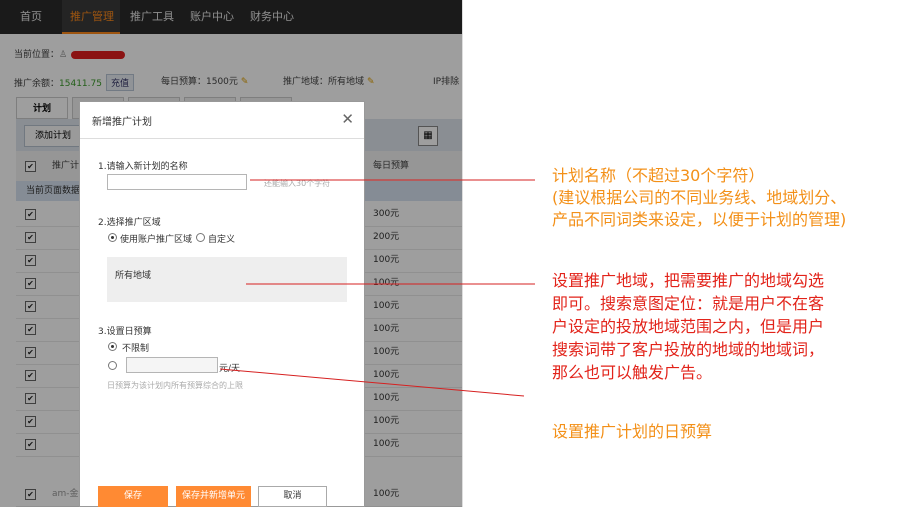  Describe the element at coordinates (632, 431) in the screenshot. I see `annotation-budget: 设置推广计划的日预算` at that location.